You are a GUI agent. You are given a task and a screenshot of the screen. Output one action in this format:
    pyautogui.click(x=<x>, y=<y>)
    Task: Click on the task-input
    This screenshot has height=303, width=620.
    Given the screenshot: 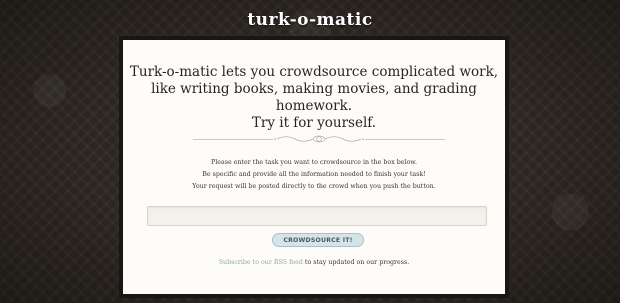 What is the action you would take?
    pyautogui.click(x=317, y=216)
    